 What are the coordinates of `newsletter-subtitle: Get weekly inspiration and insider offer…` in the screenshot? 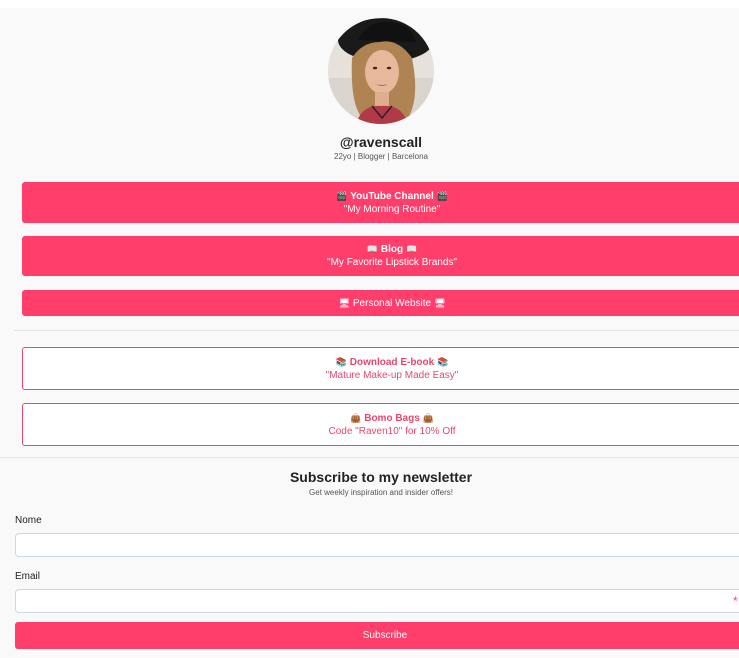 It's located at (381, 492).